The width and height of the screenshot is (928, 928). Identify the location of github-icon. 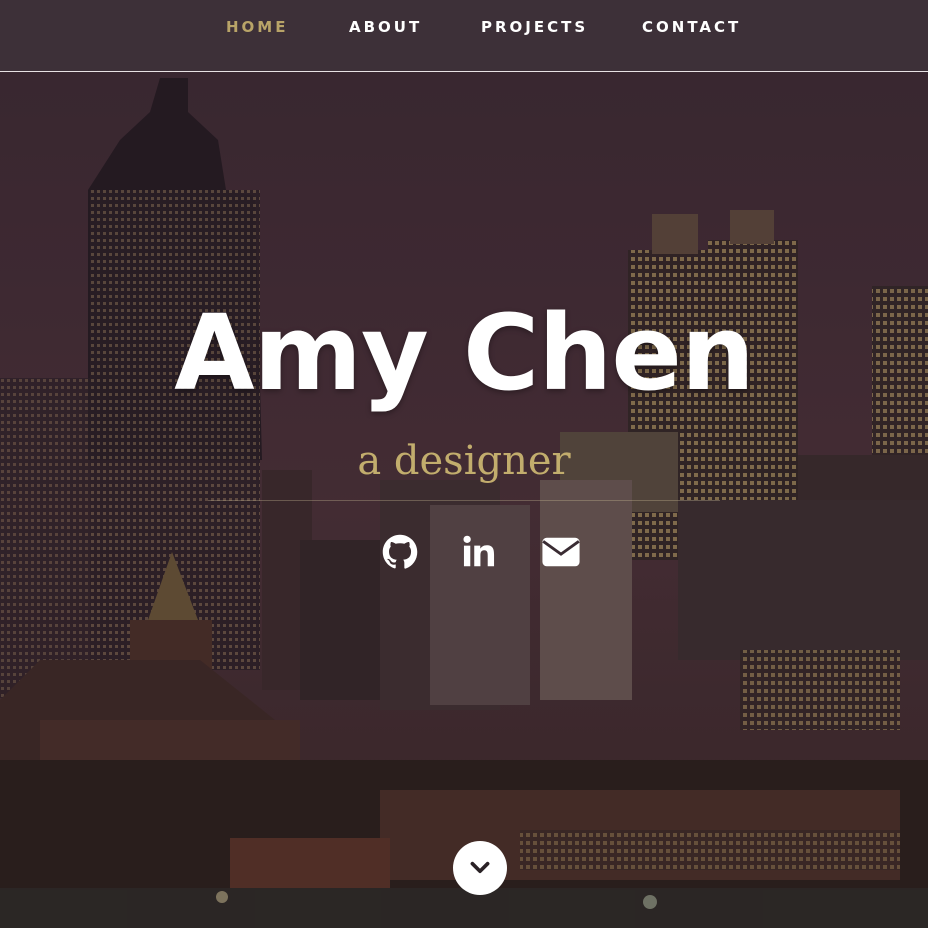
(400, 551).